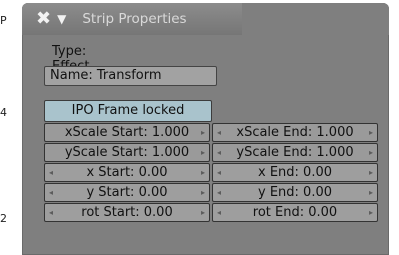 The width and height of the screenshot is (399, 255). I want to click on field-row: ◂ rot Start: 0.00 ▸ ◂ rot End: 0.00 ▸, so click(212, 212).